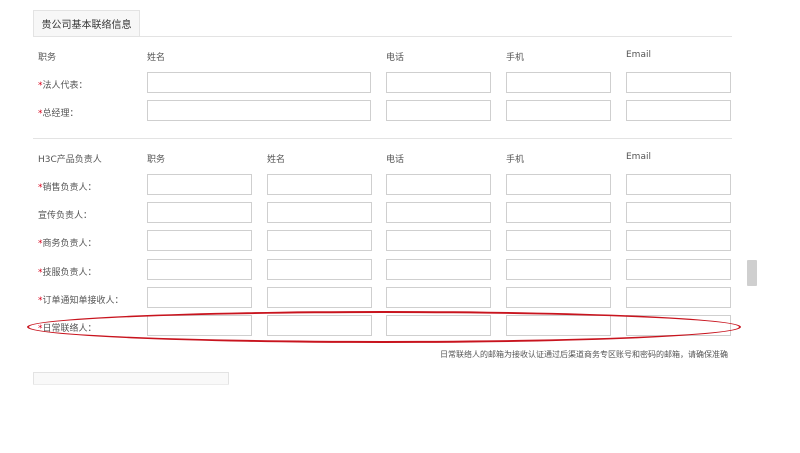 The image size is (800, 453). I want to click on business-name-input, so click(319, 240).